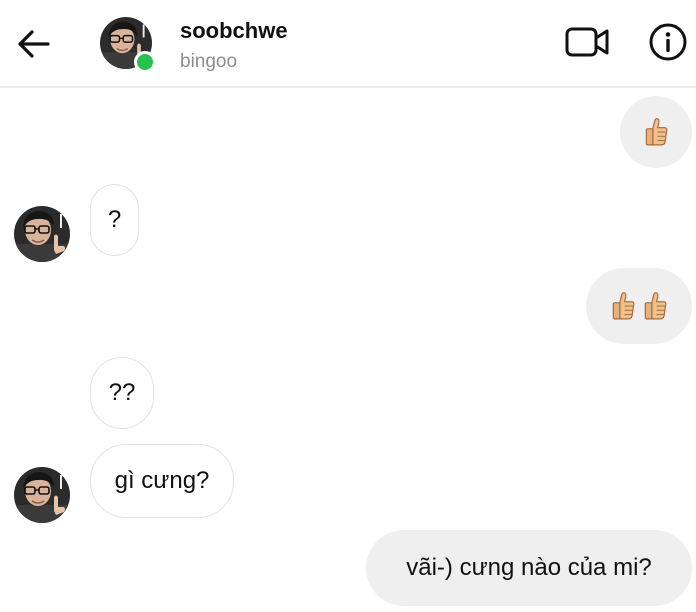 This screenshot has height=612, width=696. I want to click on back-button, so click(34, 44).